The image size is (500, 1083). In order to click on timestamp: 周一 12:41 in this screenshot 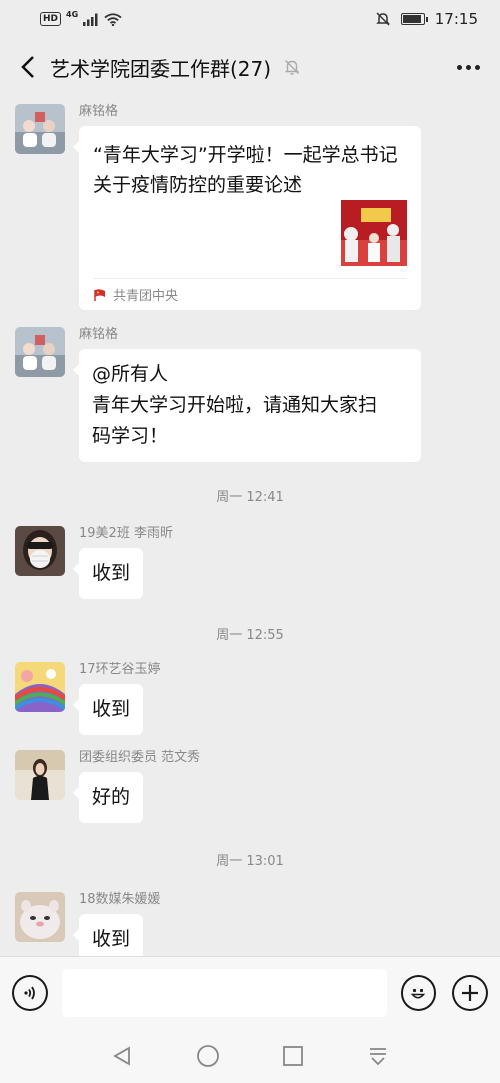, I will do `click(250, 497)`.